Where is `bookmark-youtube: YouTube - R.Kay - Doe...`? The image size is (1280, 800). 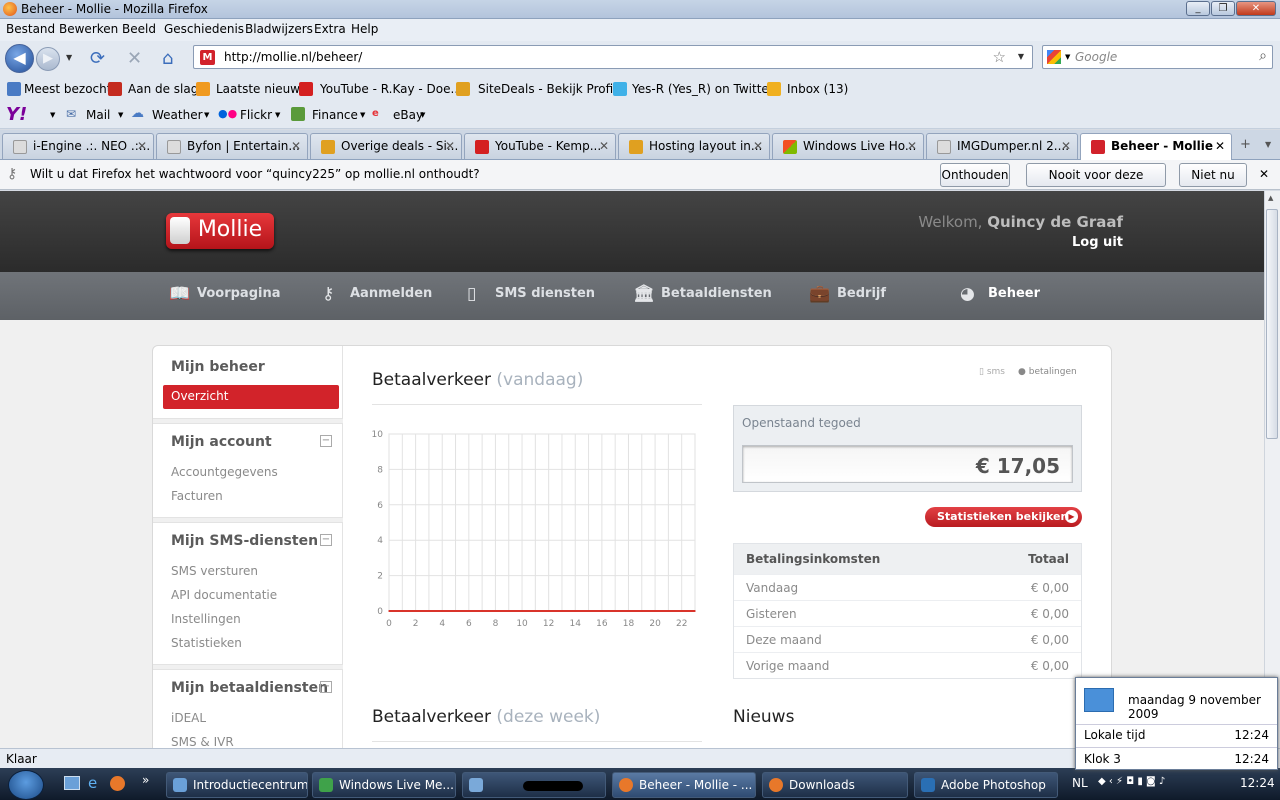 bookmark-youtube: YouTube - R.Kay - Doe... is located at coordinates (391, 89).